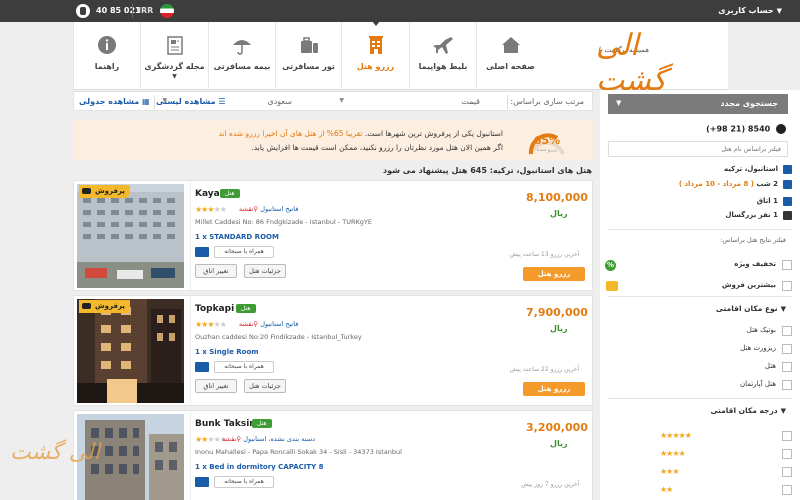 This screenshot has height=500, width=800. Describe the element at coordinates (700, 266) in the screenshot. I see `filter-special-offer: تخفیف ویژه` at that location.